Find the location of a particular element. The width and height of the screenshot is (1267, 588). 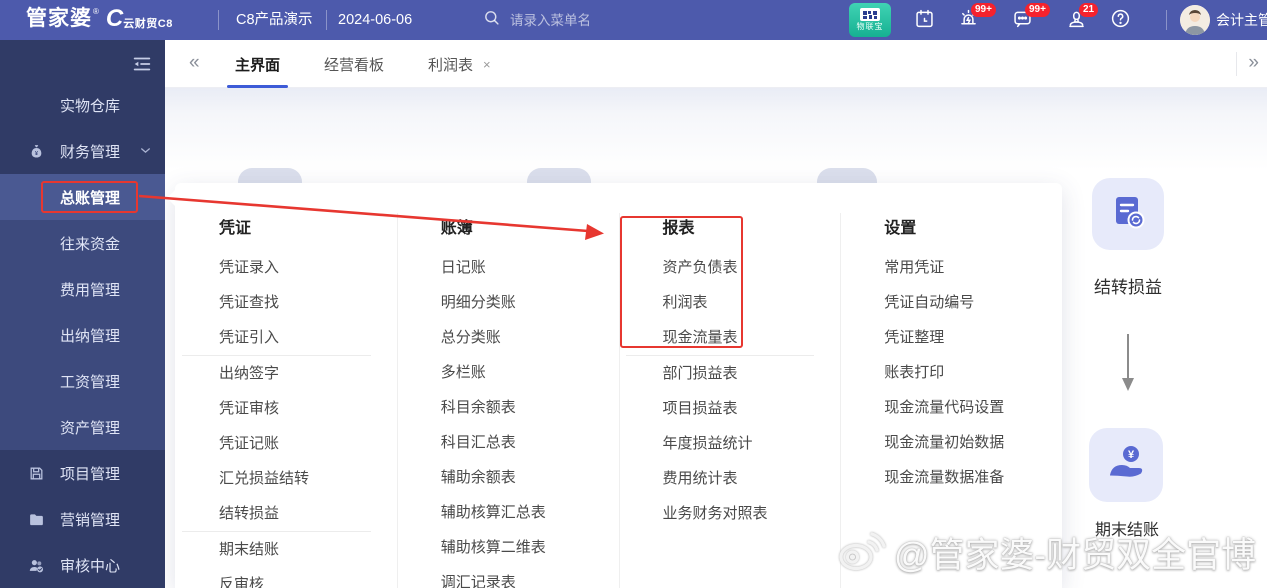

menu-item: 结转损益 is located at coordinates (308, 513).